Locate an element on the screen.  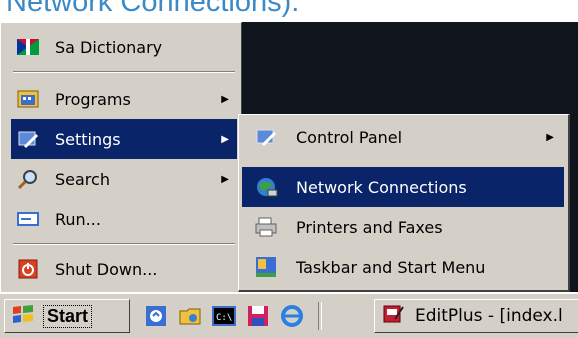
menu-item-sa-dictionary: Sa Dictionary is located at coordinates (124, 47).